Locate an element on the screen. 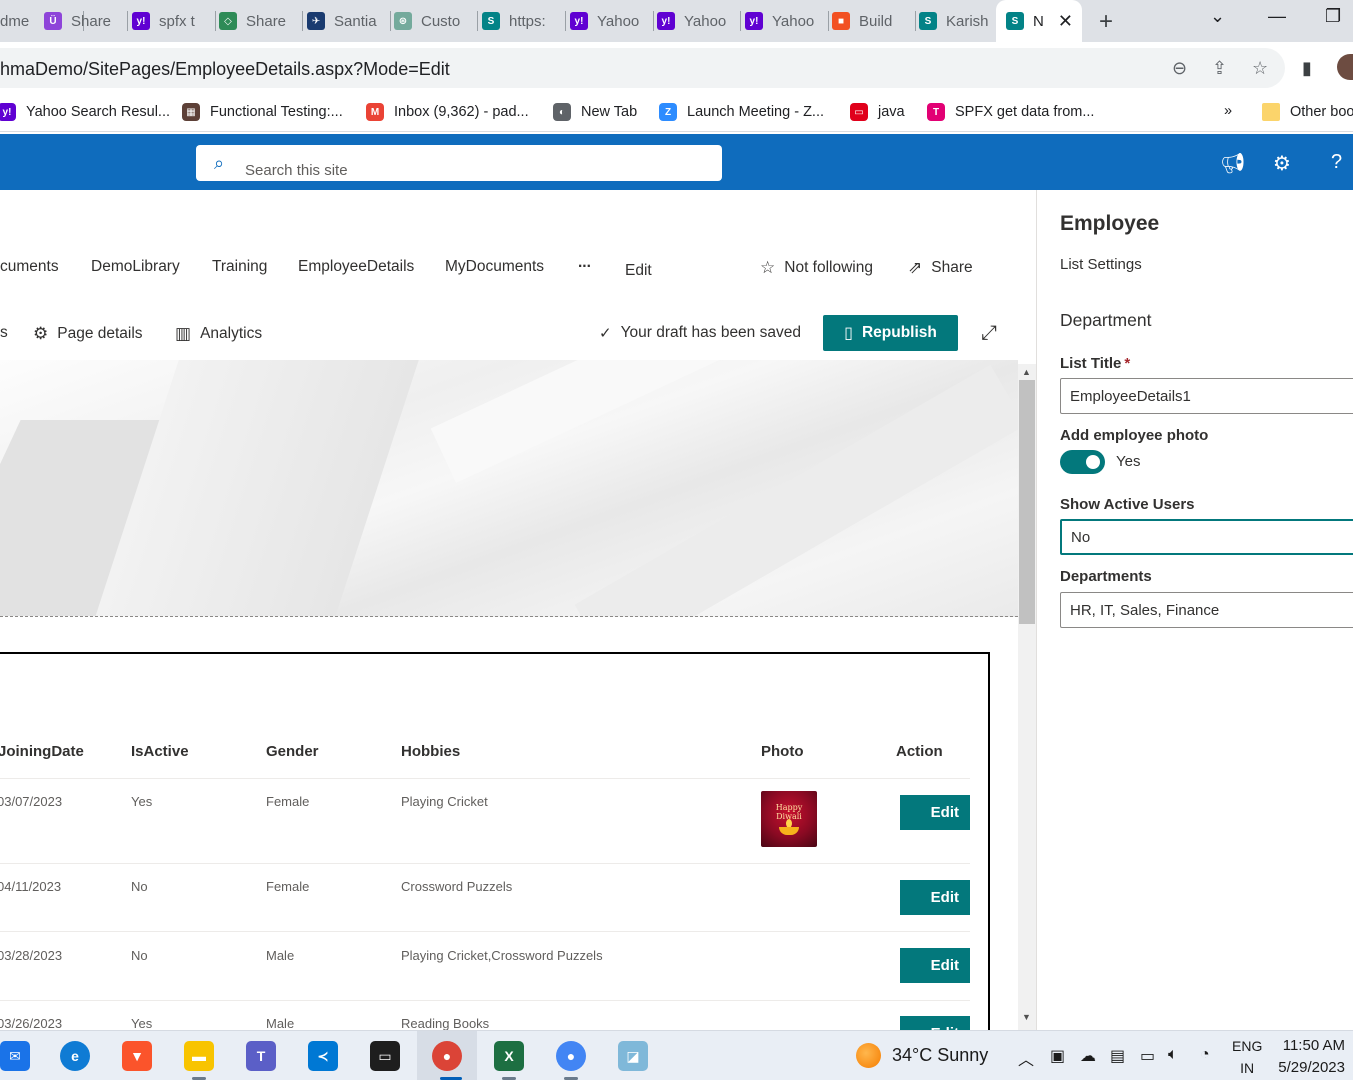  active-users-label: Show Active Users is located at coordinates (1127, 504).